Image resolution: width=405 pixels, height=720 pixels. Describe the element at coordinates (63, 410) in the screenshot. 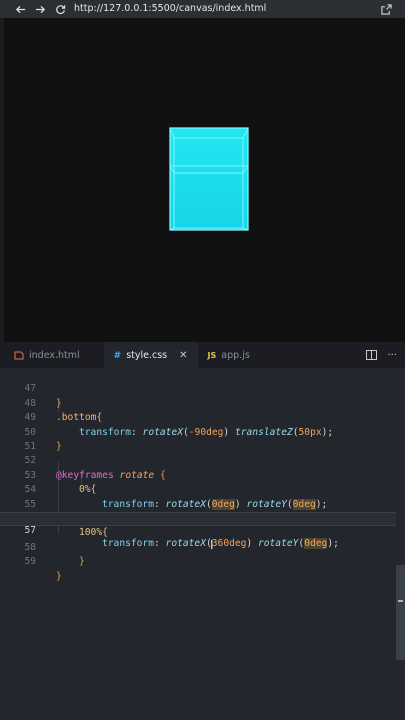

I see `code-line: 48 .bottom{` at that location.